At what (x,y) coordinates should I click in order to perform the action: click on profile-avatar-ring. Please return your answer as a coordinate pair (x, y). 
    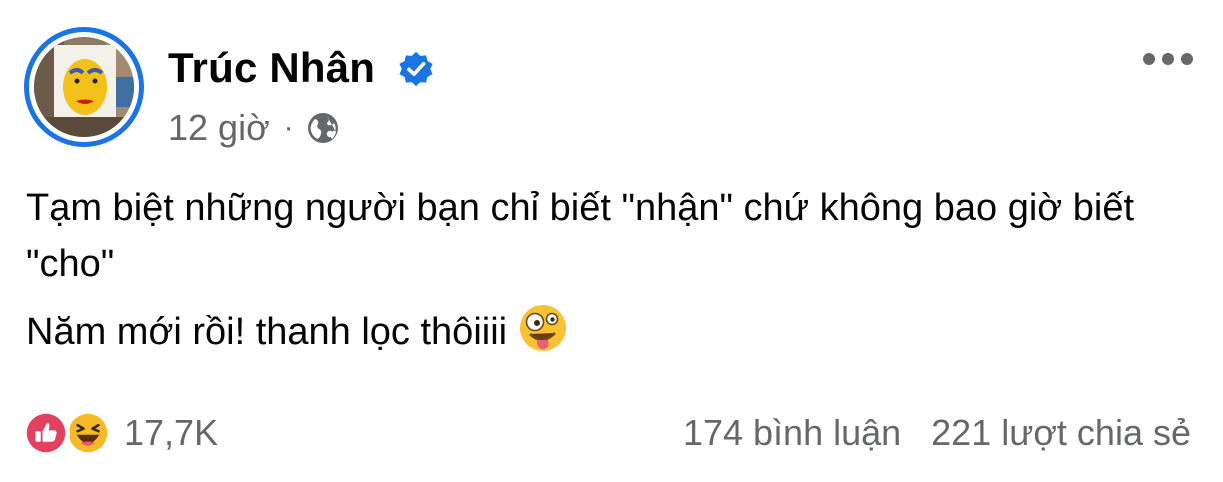
    Looking at the image, I should click on (84, 87).